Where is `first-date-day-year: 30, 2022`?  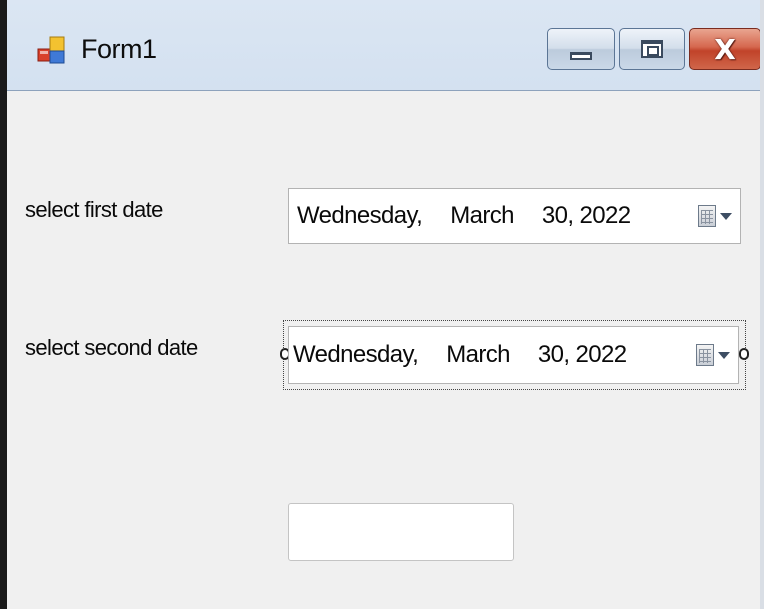 first-date-day-year: 30, 2022 is located at coordinates (586, 216).